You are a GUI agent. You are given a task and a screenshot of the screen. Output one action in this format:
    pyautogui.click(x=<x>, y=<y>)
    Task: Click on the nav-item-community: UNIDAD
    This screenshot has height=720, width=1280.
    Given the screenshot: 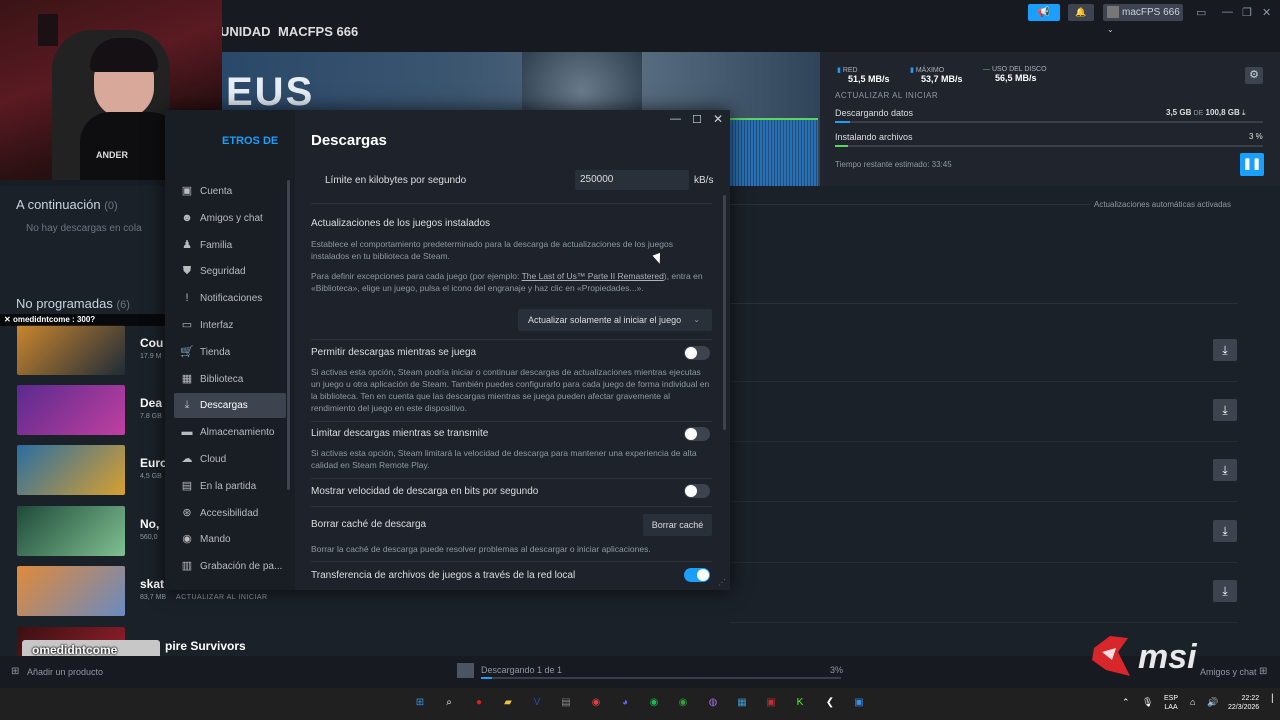 What is the action you would take?
    pyautogui.click(x=245, y=31)
    